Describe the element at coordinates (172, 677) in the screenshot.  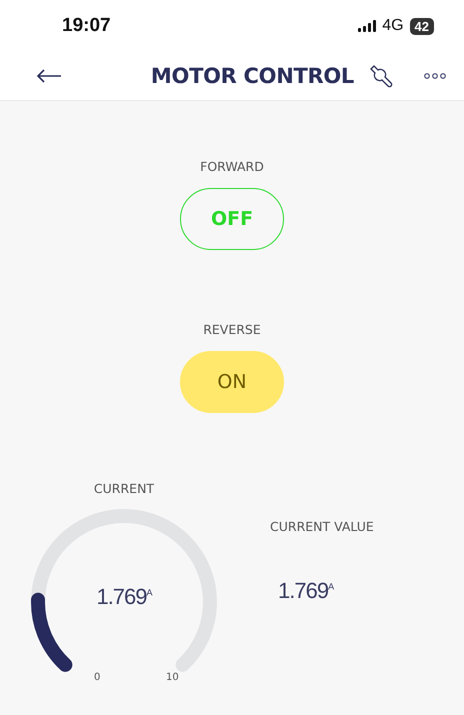
I see `gauge-max: 10` at that location.